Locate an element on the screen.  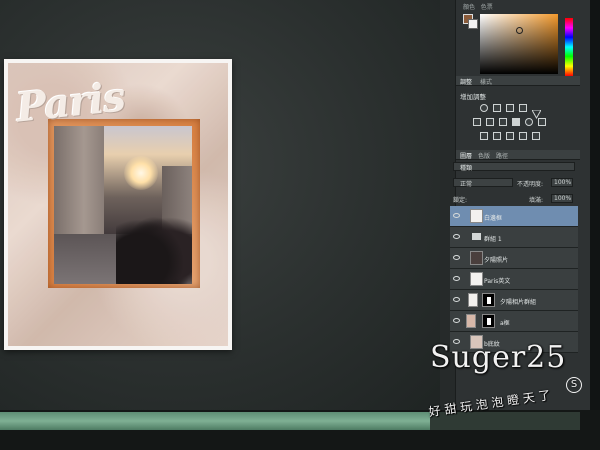
sun-glow is located at coordinates (141, 173).